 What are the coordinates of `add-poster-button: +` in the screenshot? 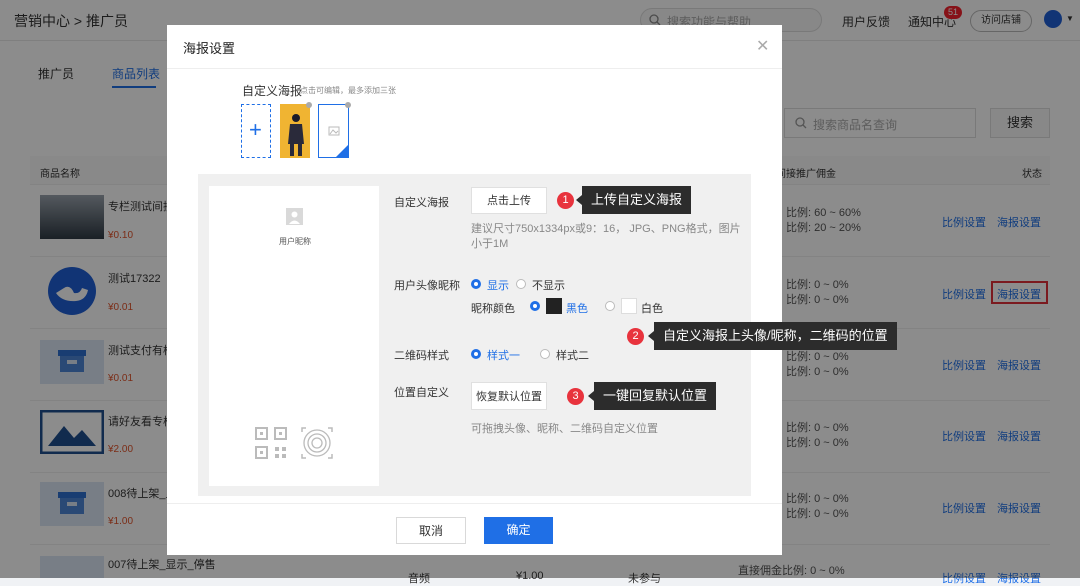 It's located at (256, 131).